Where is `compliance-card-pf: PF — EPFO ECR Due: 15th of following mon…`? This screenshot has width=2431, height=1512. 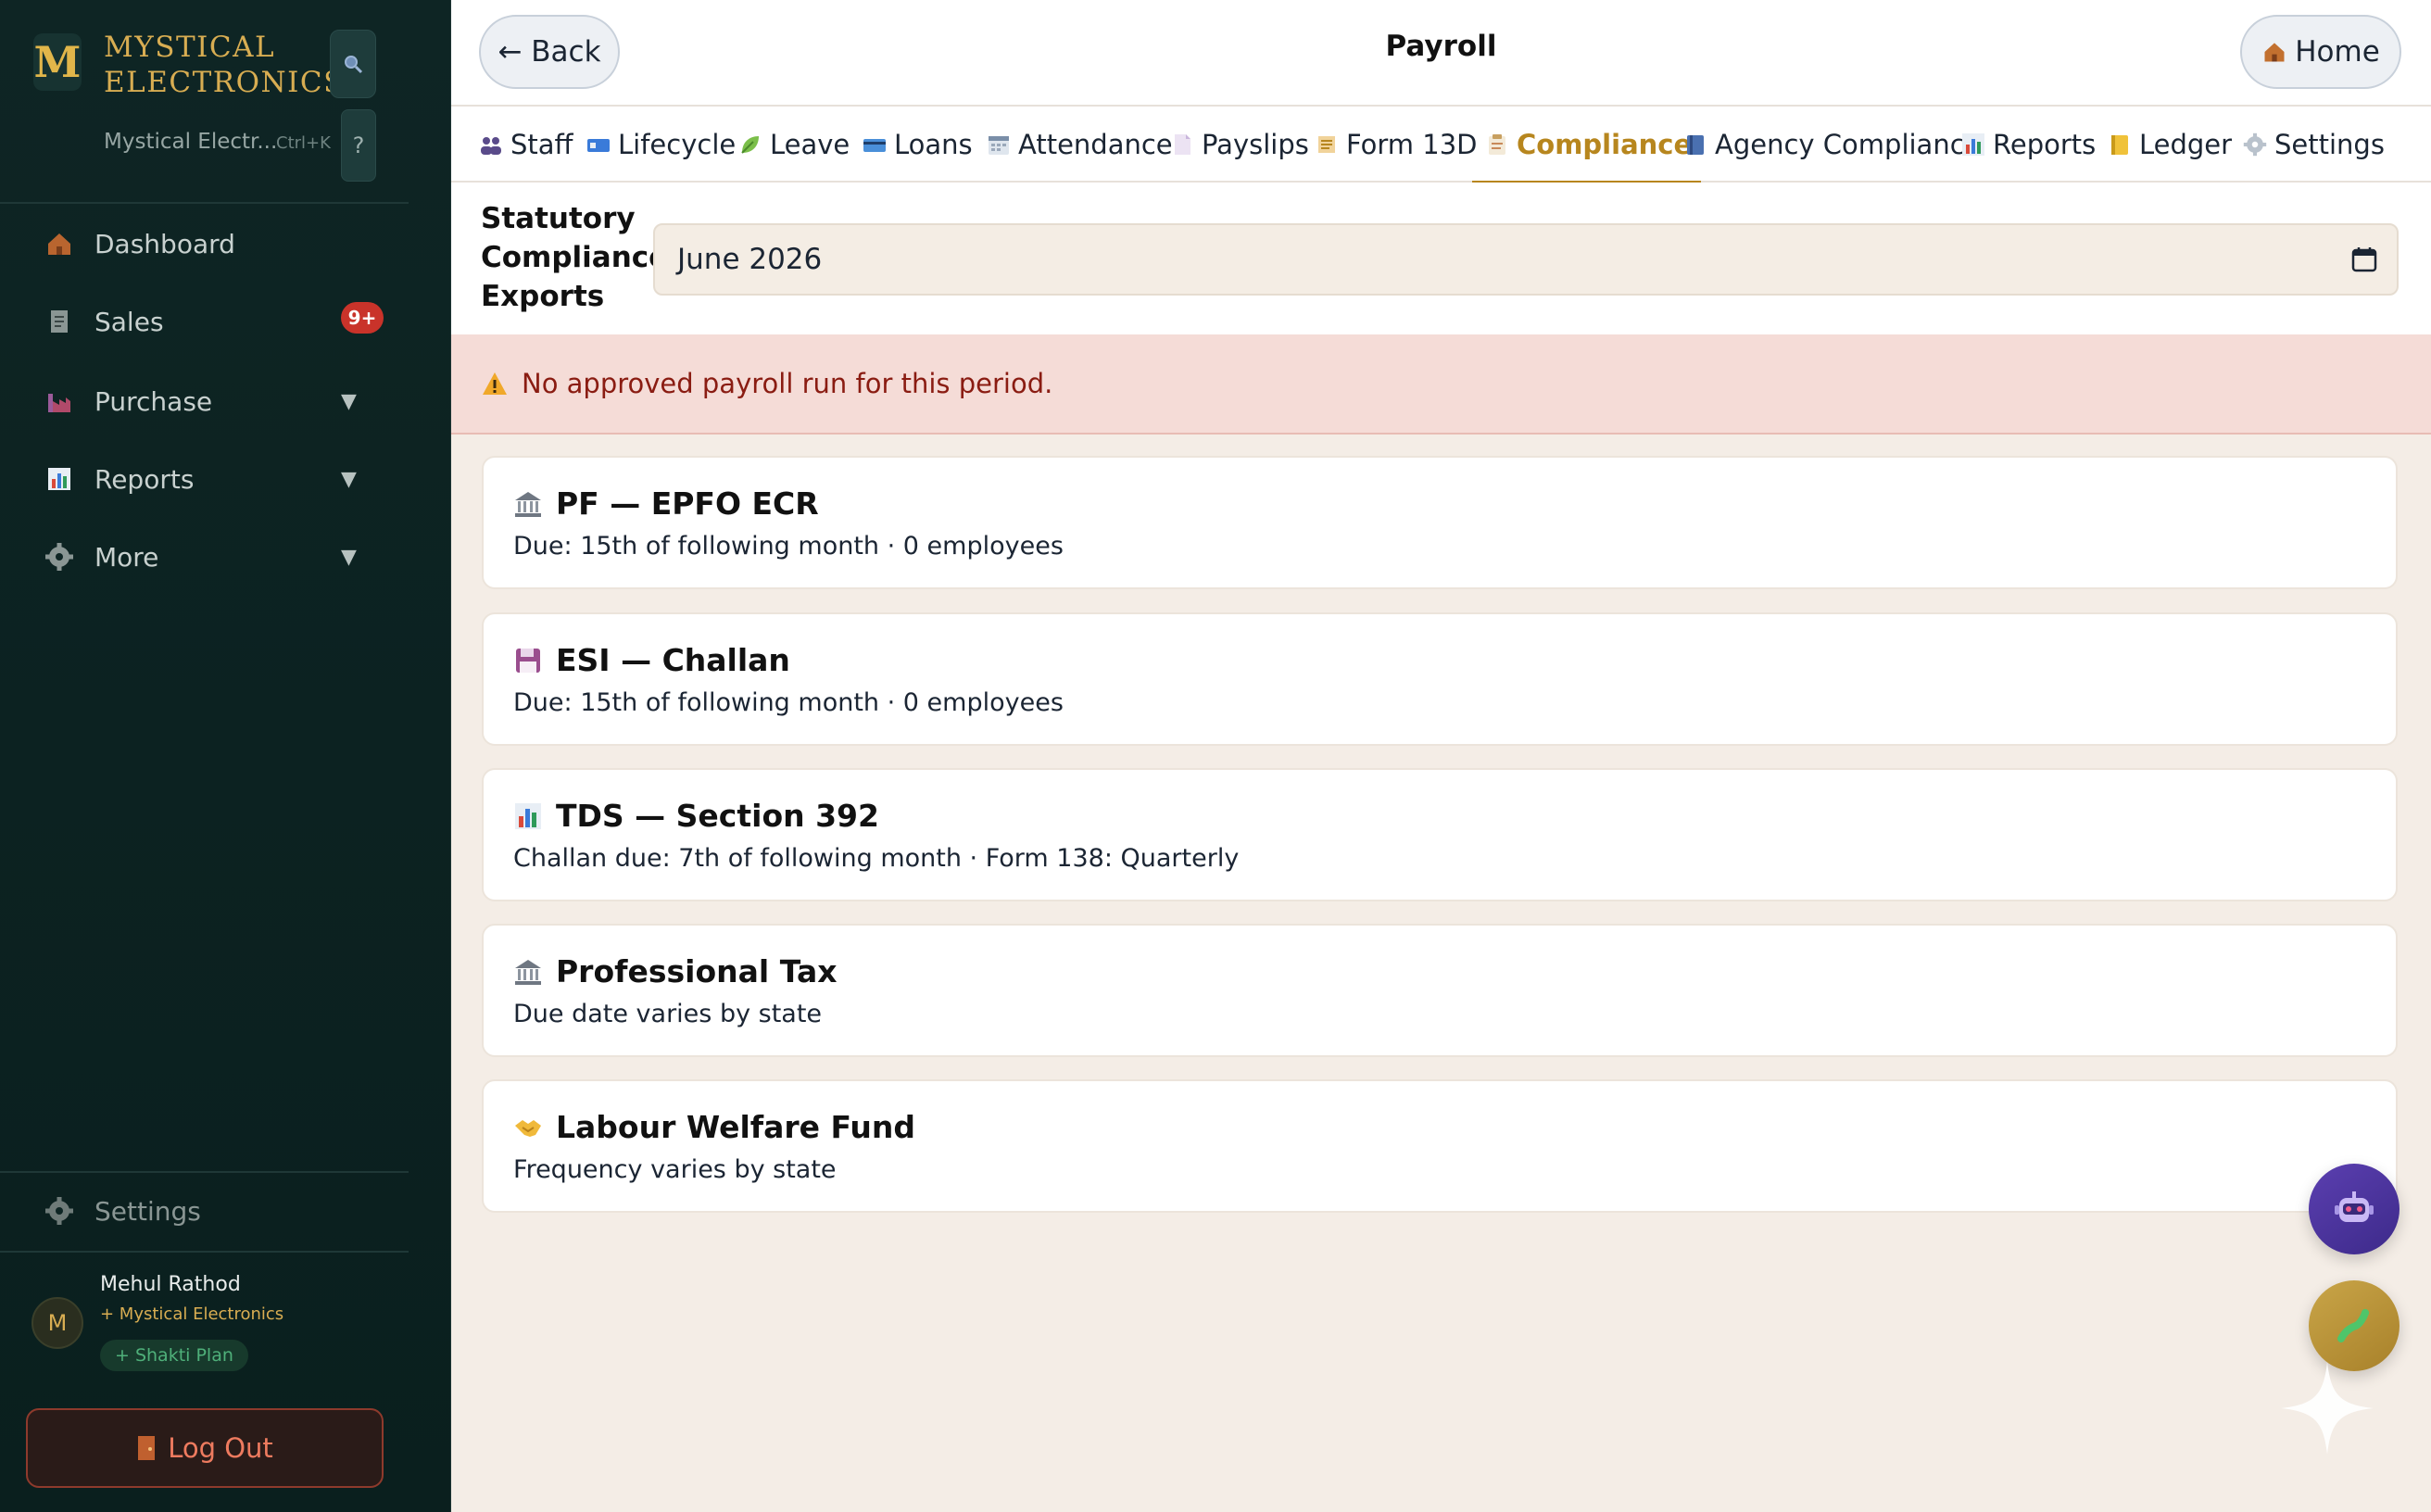
compliance-card-pf: PF — EPFO ECR Due: 15th of following mon… is located at coordinates (1440, 522).